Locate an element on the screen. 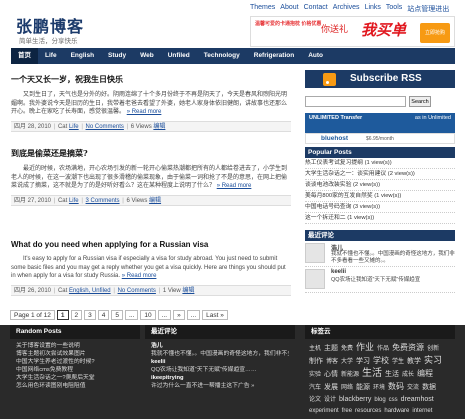 The height and width of the screenshot is (420, 465). tag-link: 心情 is located at coordinates (331, 374).